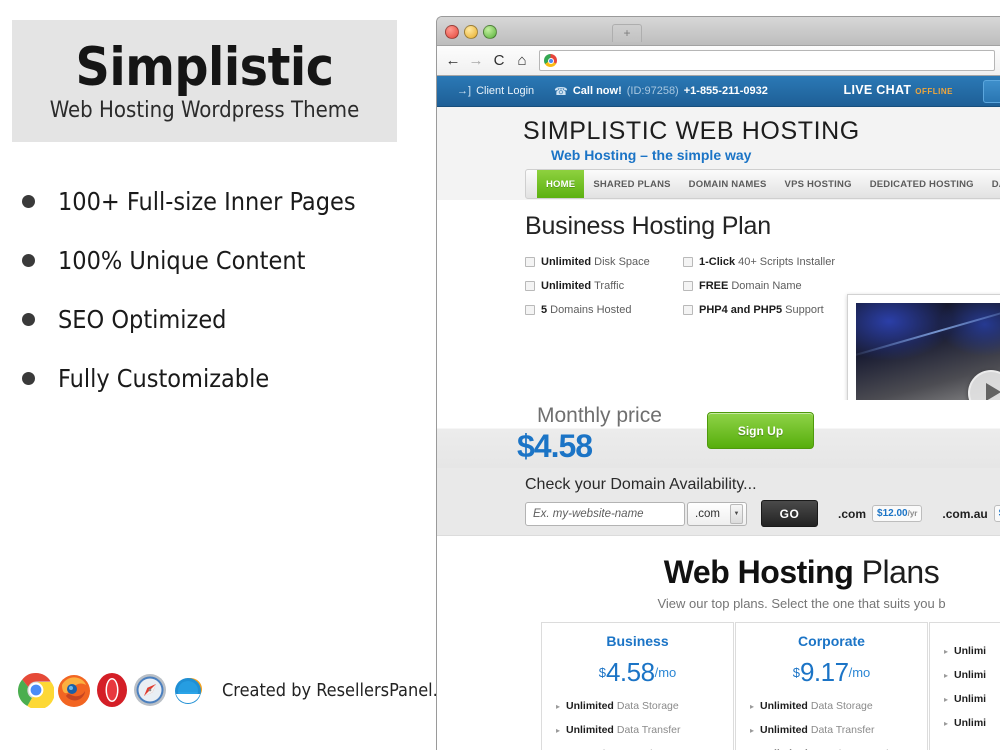  What do you see at coordinates (599, 415) in the screenshot?
I see `monthly-price-label: Monthly price` at bounding box center [599, 415].